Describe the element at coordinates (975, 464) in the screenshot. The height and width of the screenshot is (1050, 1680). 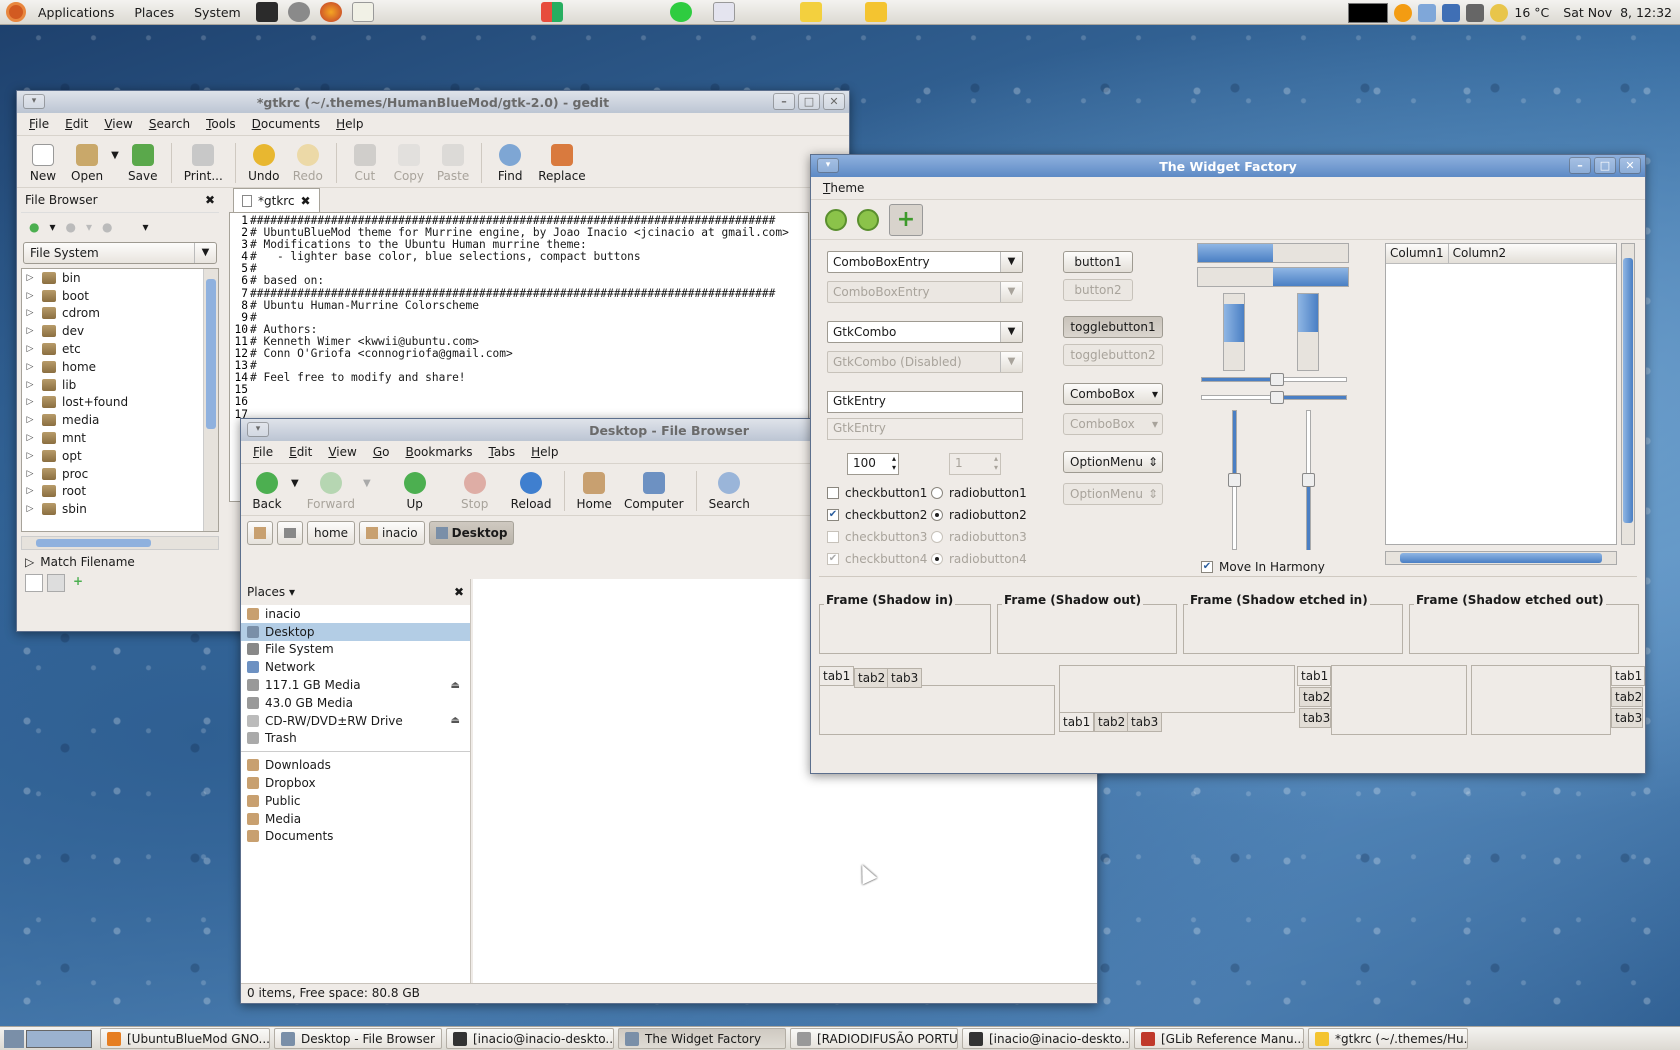
I see `spin-button-disabled: 1 ▴ ▾` at that location.